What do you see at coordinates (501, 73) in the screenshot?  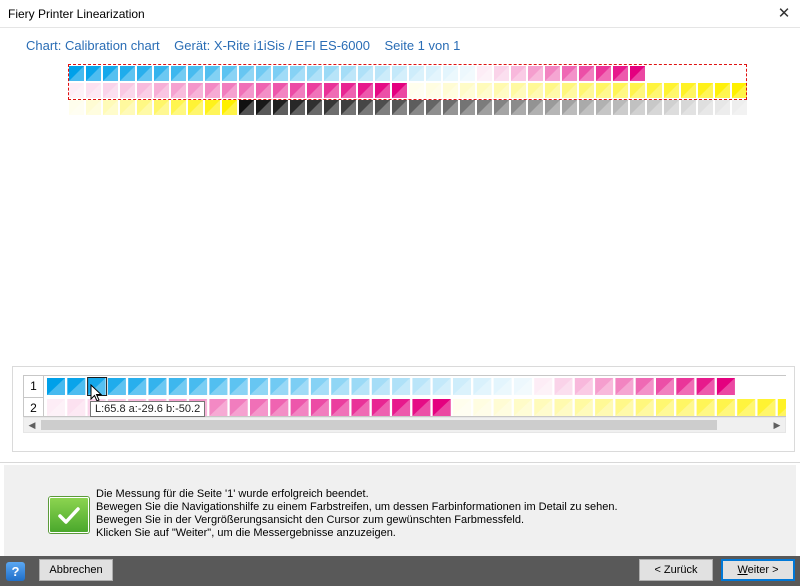 I see `overview-patch-r1-c26` at bounding box center [501, 73].